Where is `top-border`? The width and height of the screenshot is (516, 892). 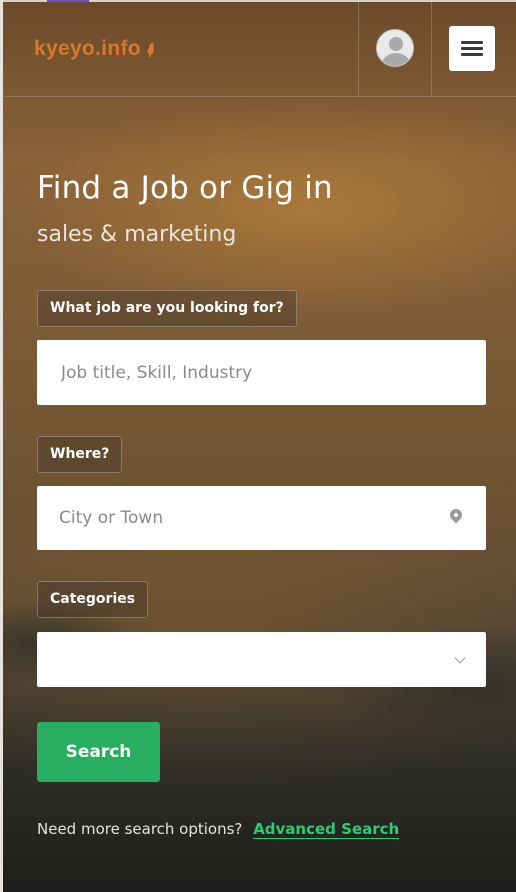
top-border is located at coordinates (258, 1).